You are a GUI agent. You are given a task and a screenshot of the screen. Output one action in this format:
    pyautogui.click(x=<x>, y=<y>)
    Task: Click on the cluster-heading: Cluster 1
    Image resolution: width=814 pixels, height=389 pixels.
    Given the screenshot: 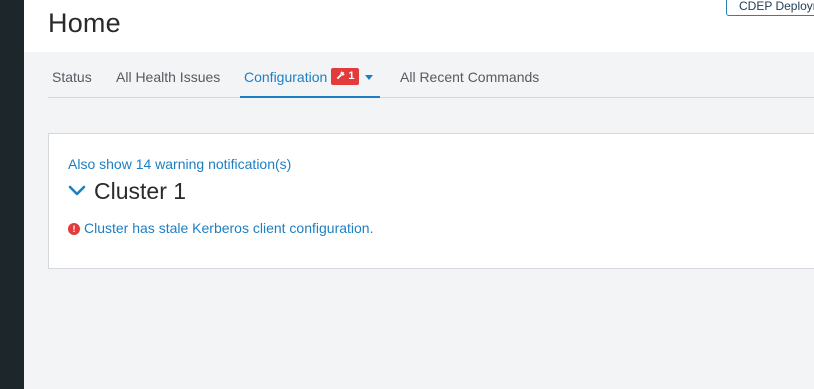 What is the action you would take?
    pyautogui.click(x=127, y=191)
    